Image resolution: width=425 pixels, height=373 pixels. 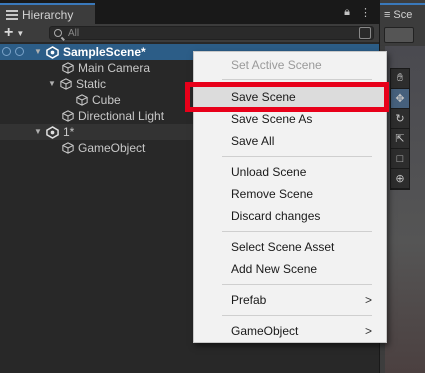 I want to click on plus-icon: +, so click(x=9, y=32).